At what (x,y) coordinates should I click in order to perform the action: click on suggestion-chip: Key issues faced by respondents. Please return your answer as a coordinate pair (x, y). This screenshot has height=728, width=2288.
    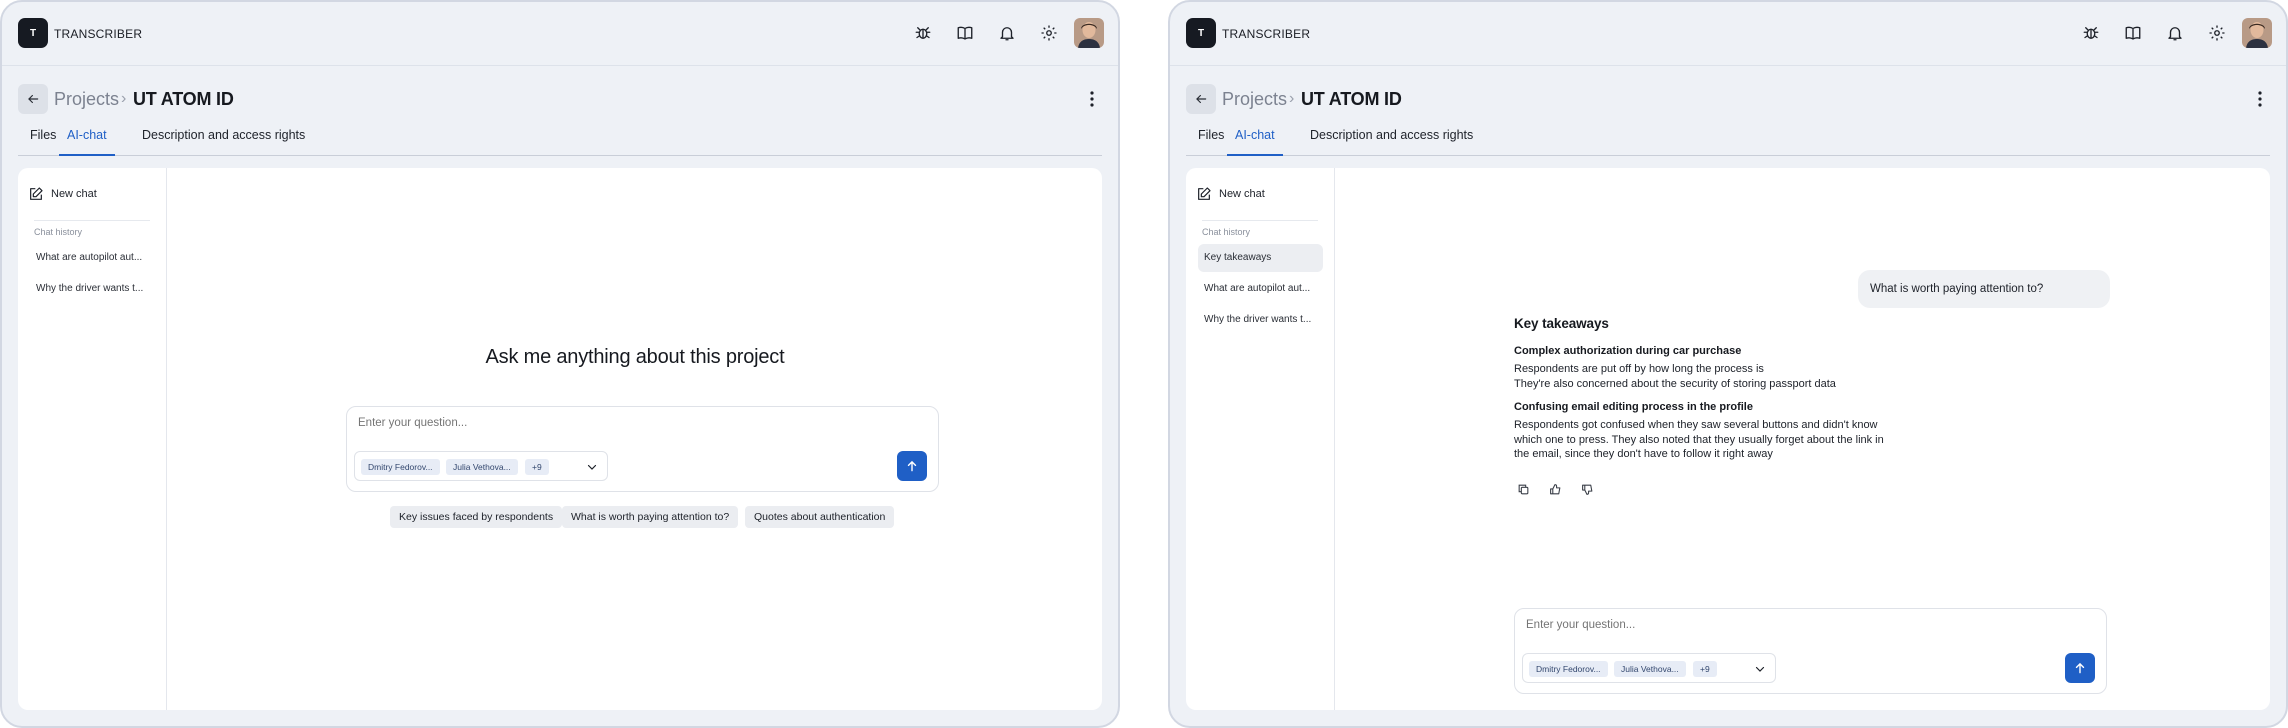
    Looking at the image, I should click on (476, 517).